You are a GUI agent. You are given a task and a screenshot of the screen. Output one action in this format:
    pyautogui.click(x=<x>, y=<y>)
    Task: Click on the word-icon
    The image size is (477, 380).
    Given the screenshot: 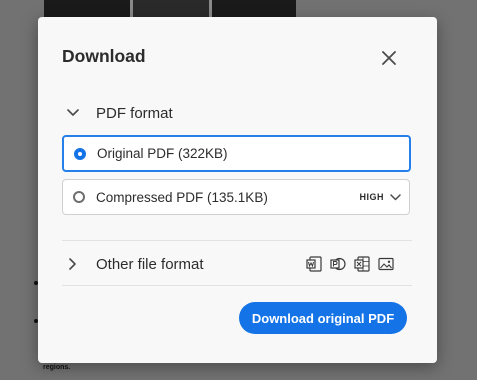 What is the action you would take?
    pyautogui.click(x=314, y=264)
    